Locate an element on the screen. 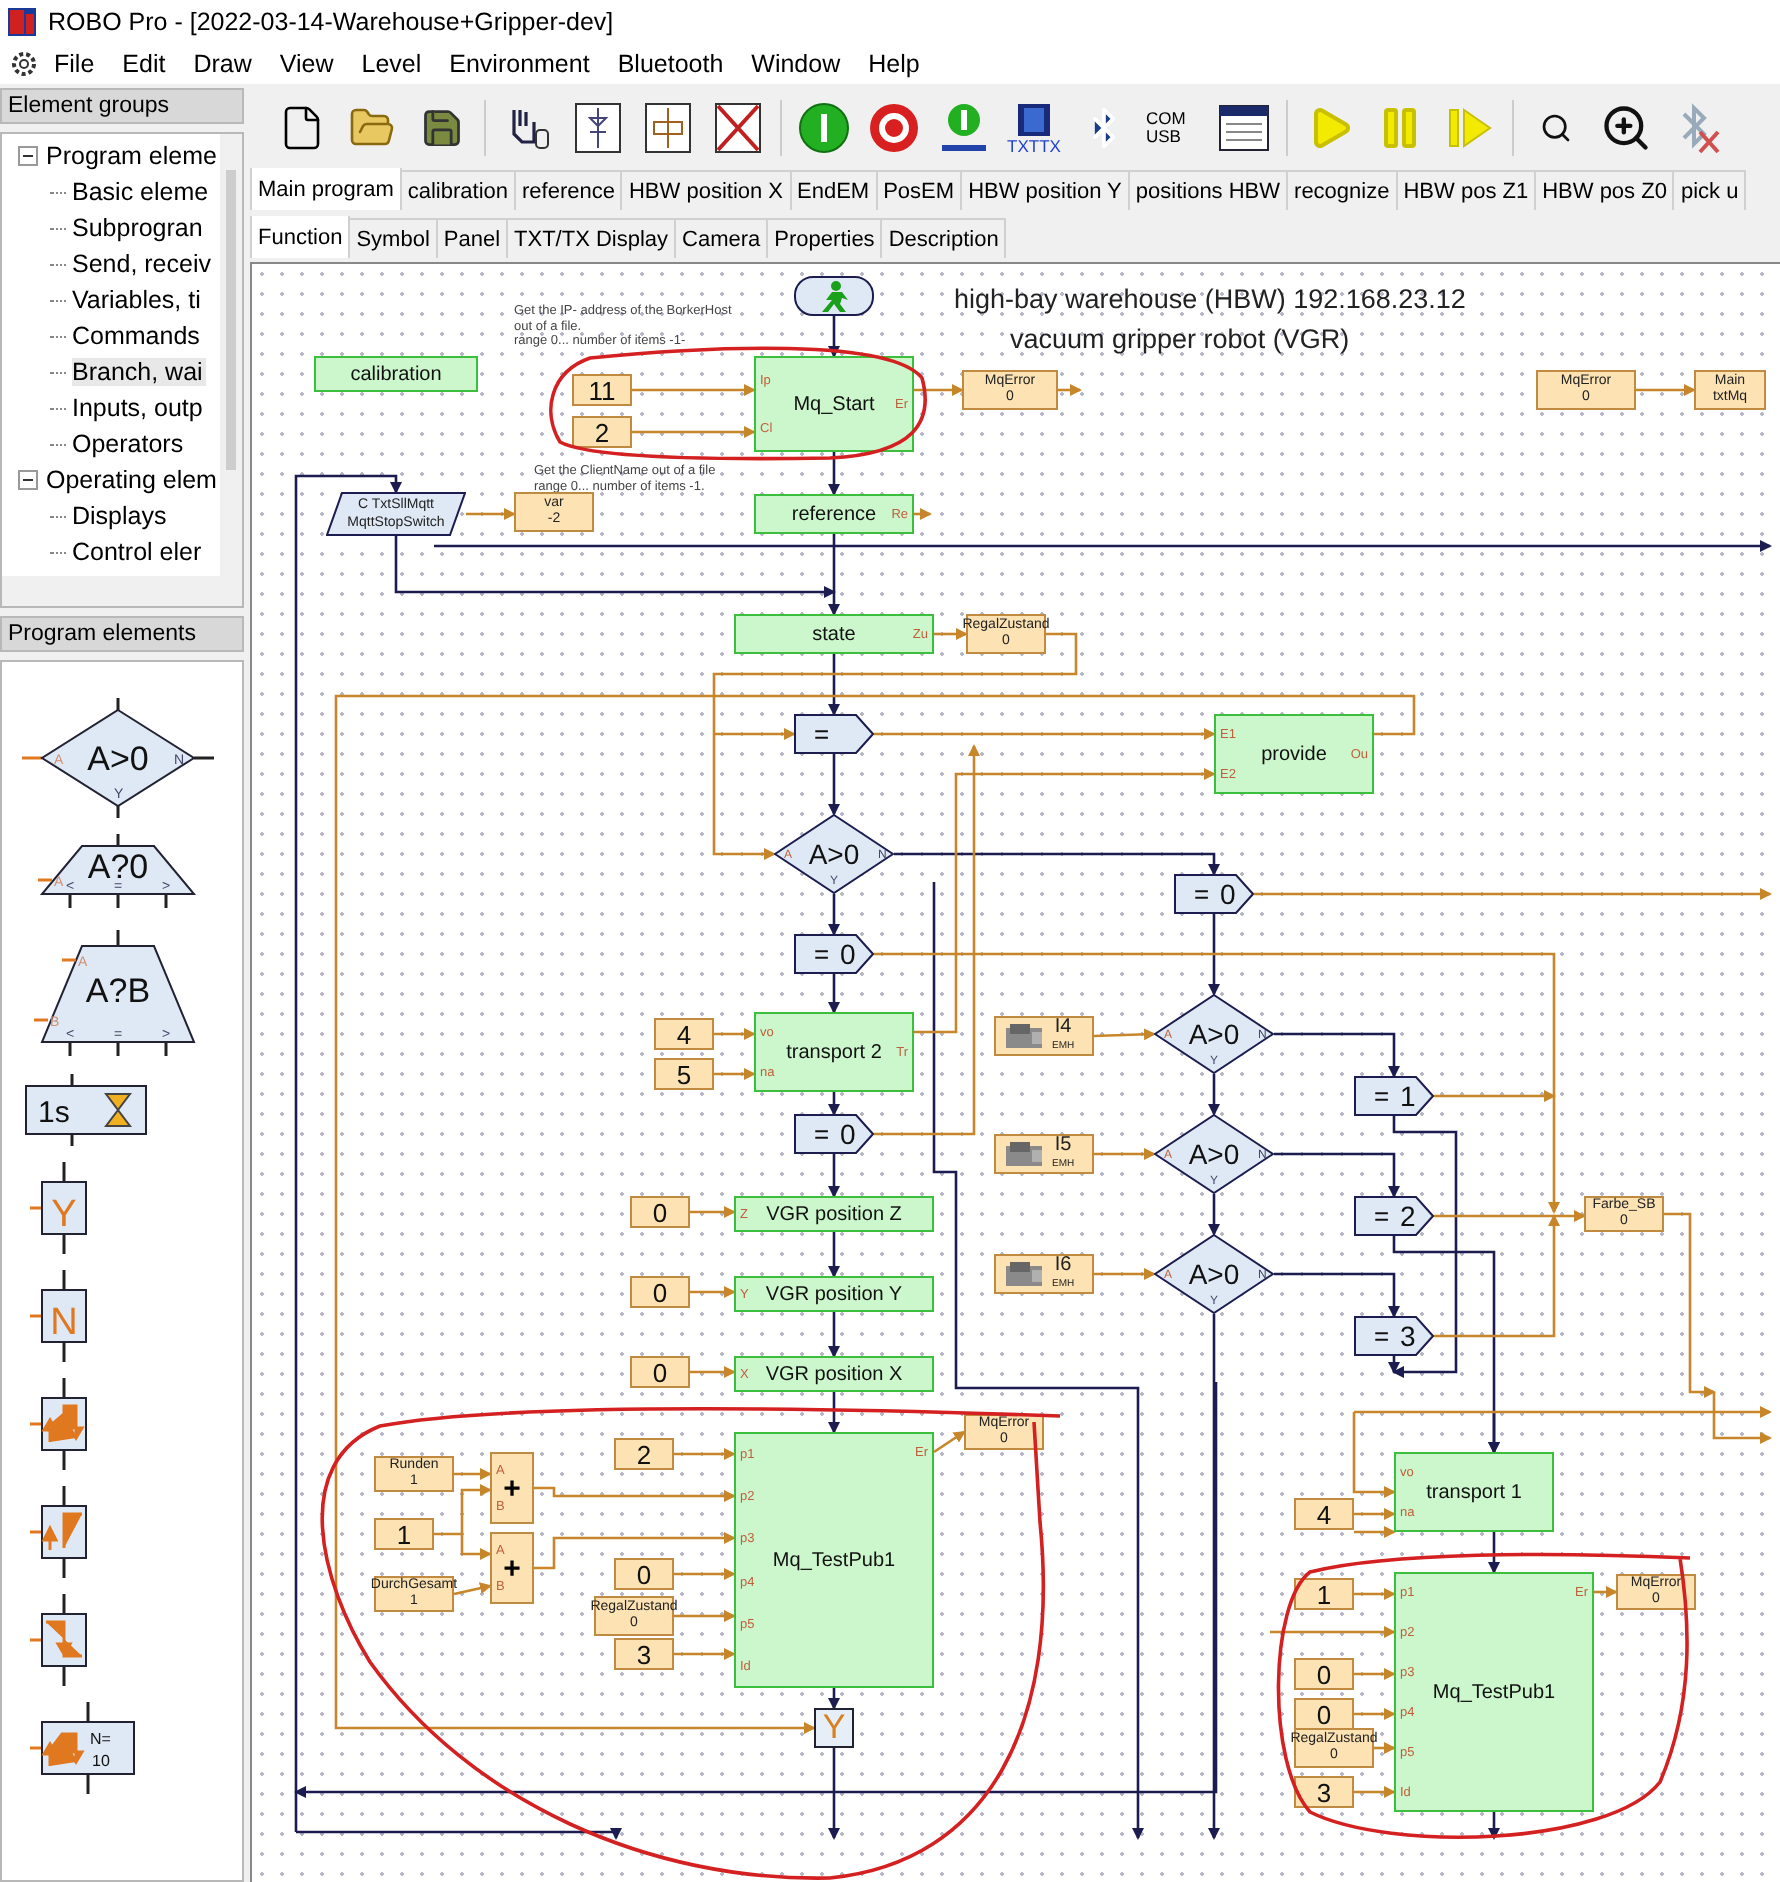 This screenshot has height=1882, width=1780. app-logo-icon is located at coordinates (22, 22).